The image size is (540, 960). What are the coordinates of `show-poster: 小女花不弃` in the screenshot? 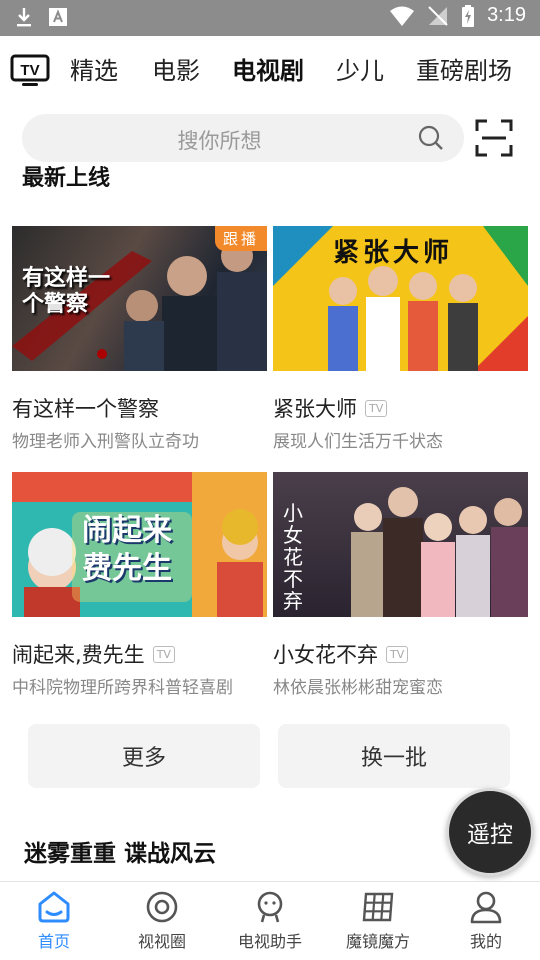 It's located at (400, 544).